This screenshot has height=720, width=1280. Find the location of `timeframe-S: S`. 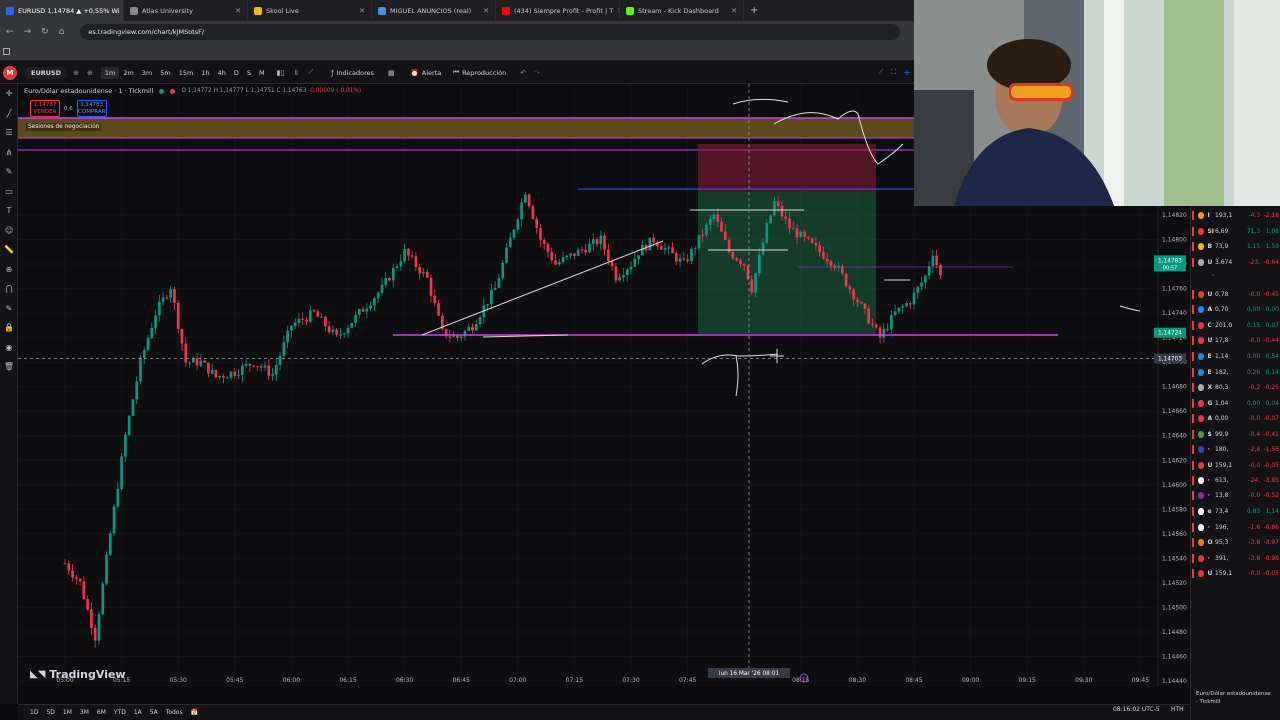

timeframe-S: S is located at coordinates (249, 73).